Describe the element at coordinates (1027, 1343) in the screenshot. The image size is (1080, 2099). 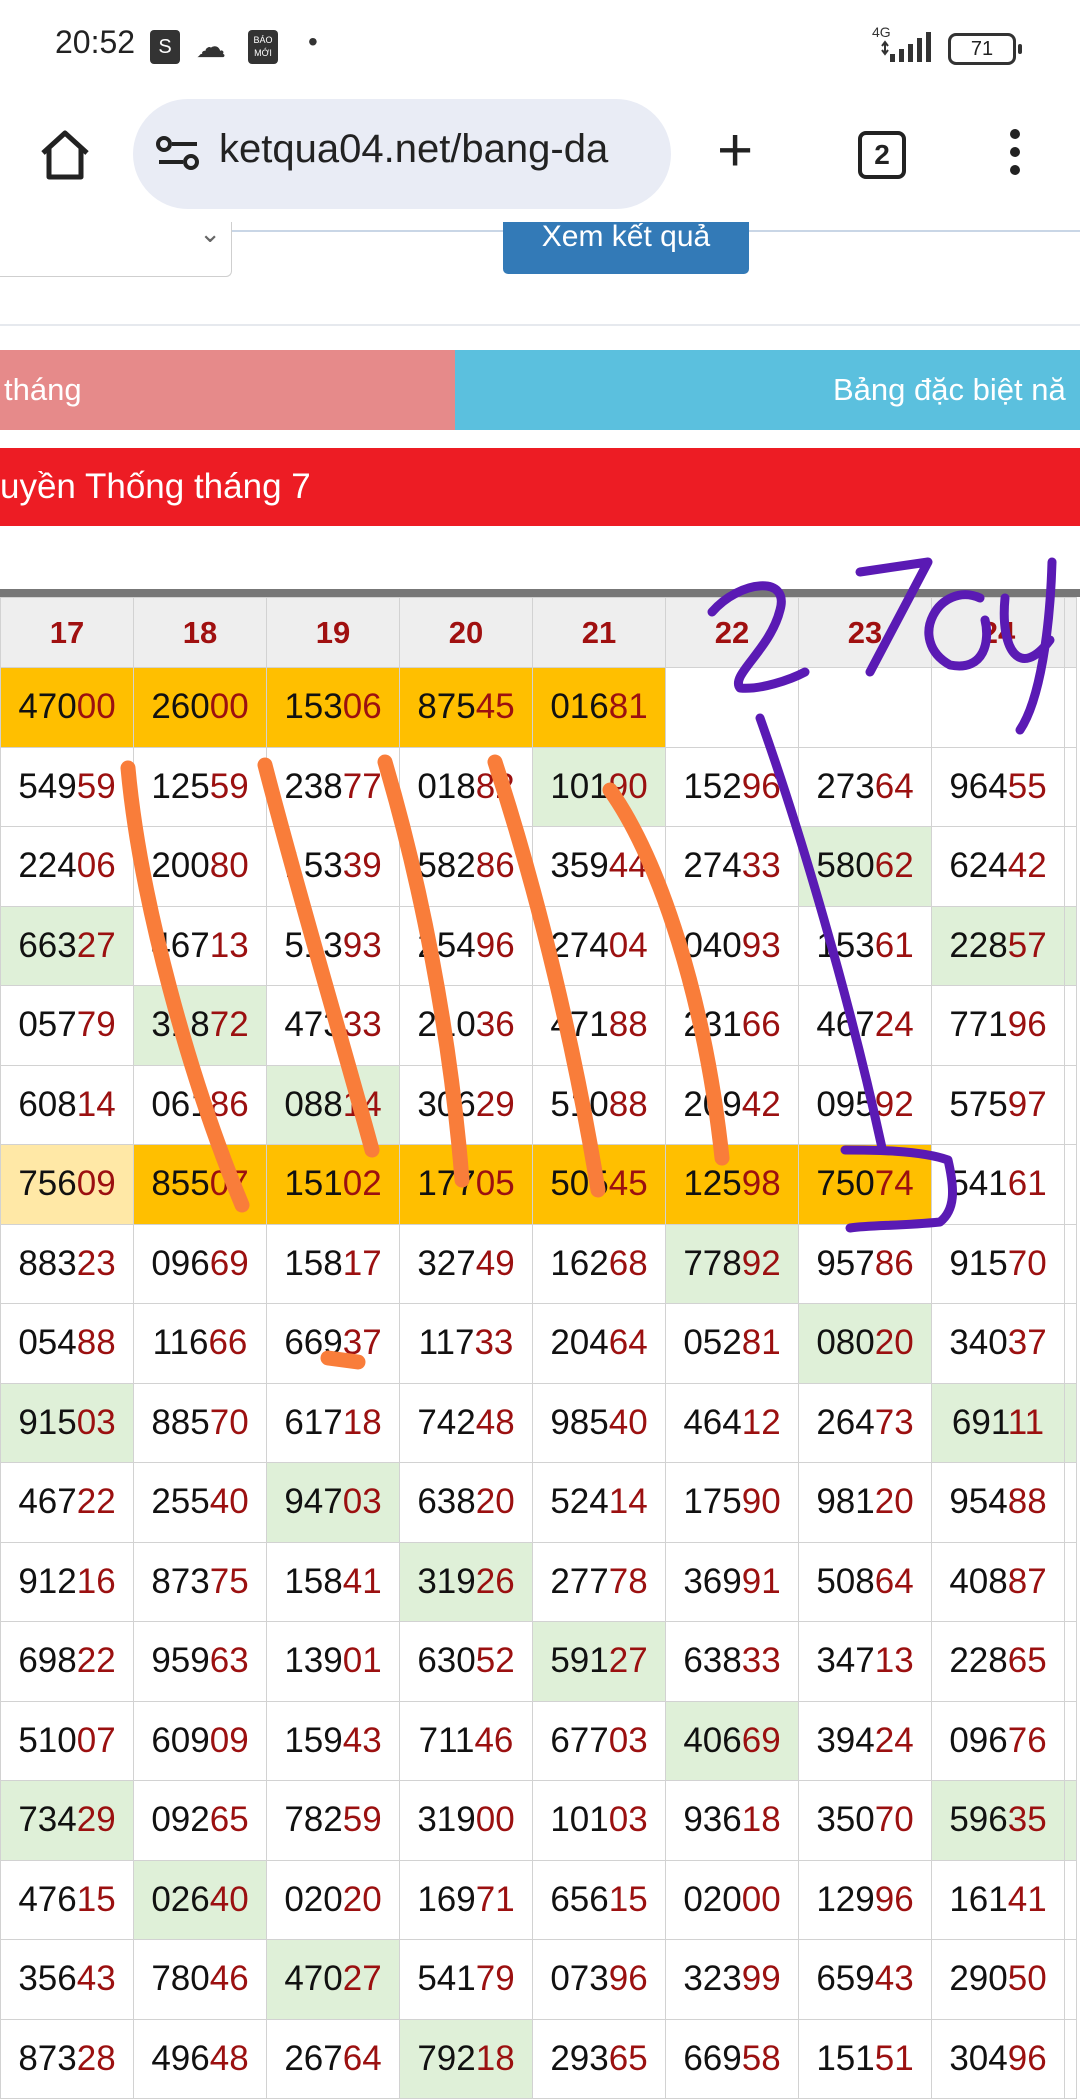
I see `result-tail-digits: 37` at that location.